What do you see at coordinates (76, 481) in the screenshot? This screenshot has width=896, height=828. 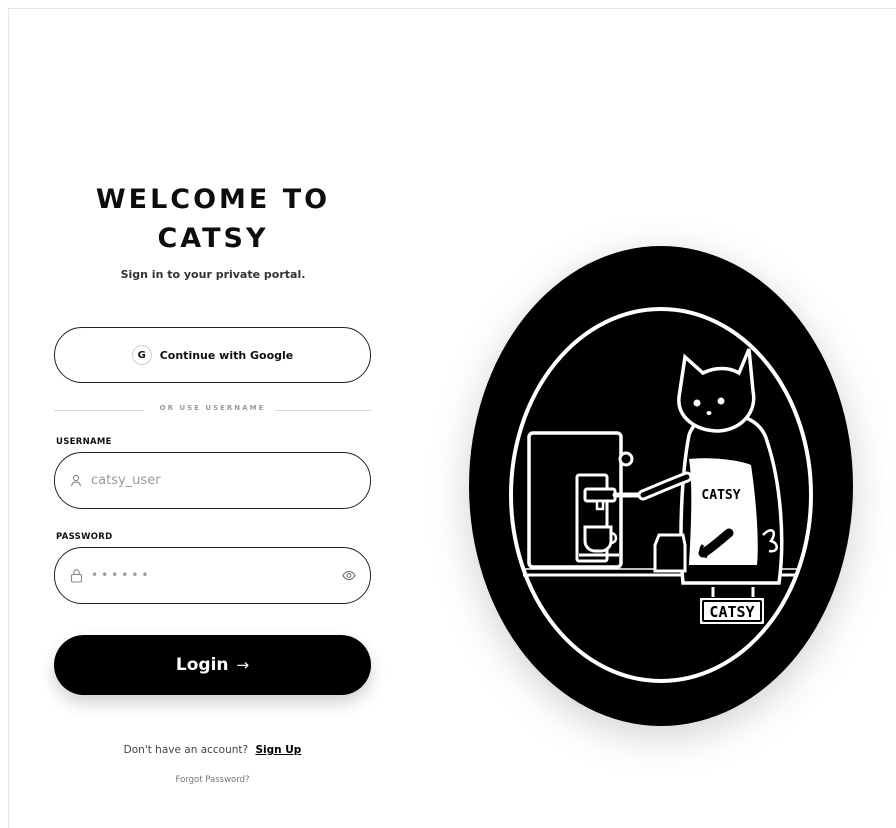 I see `user-icon` at bounding box center [76, 481].